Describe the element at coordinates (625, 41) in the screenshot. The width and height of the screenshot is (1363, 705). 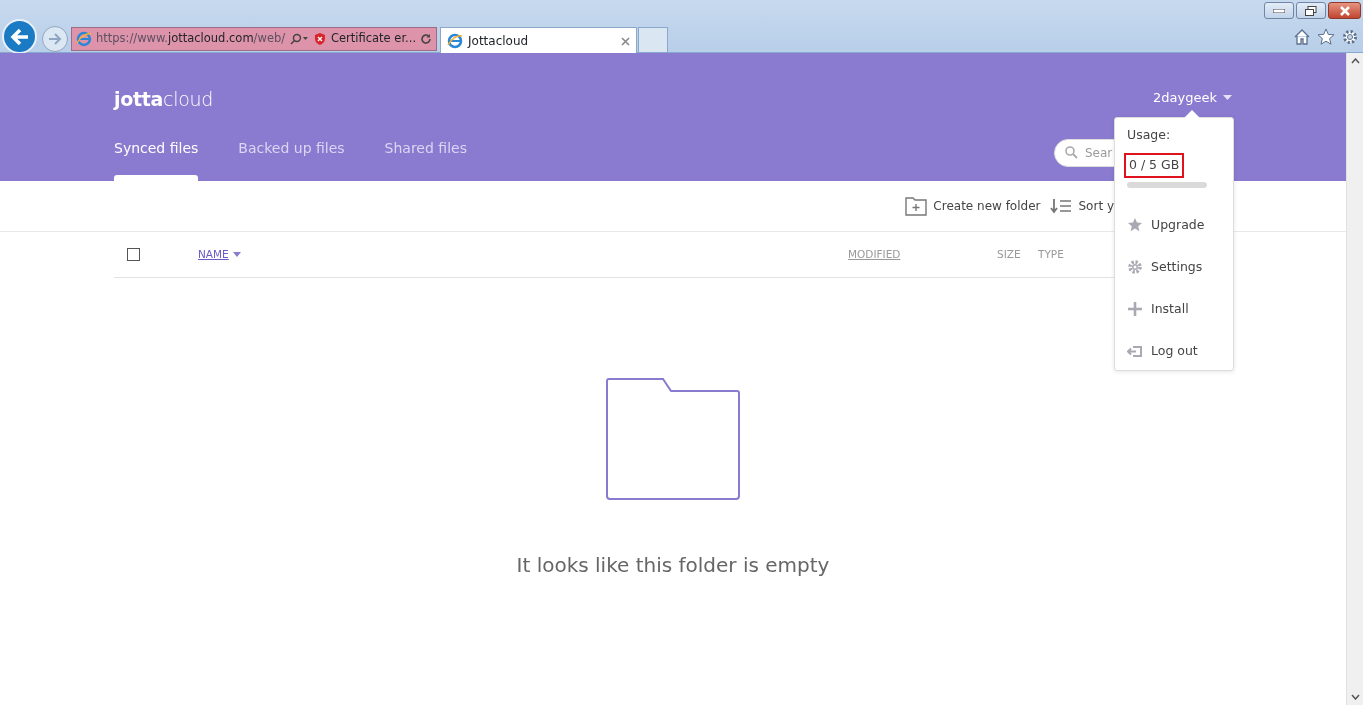
I see `close-tab-icon` at that location.